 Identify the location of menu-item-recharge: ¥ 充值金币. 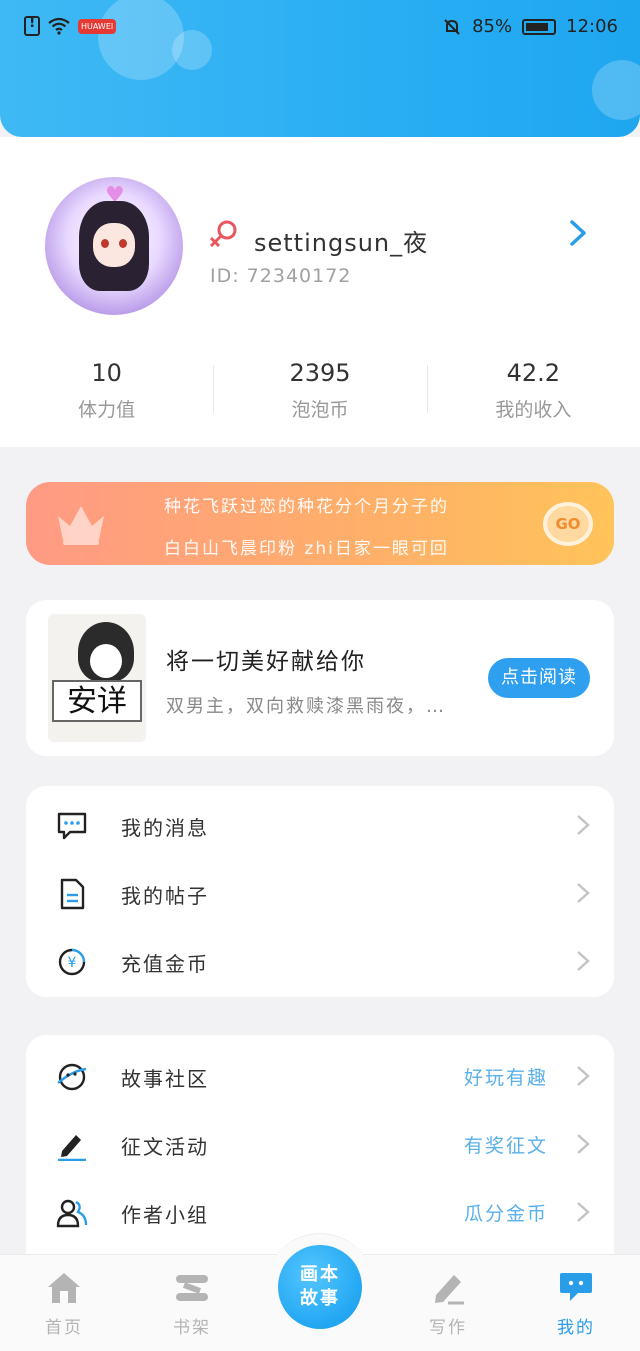
(320, 960).